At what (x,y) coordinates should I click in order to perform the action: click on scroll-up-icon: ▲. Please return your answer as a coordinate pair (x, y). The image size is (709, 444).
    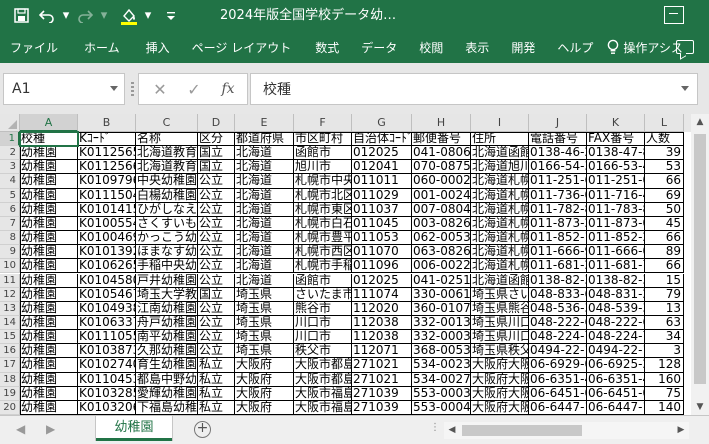
    Looking at the image, I should click on (700, 122).